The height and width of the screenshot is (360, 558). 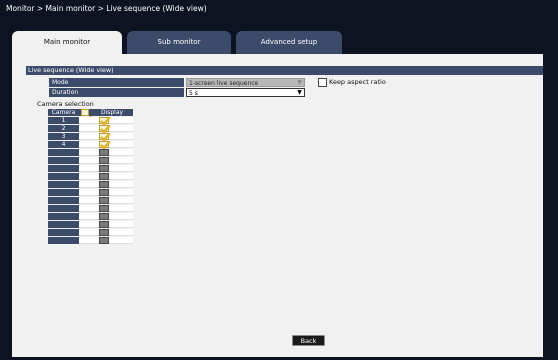 What do you see at coordinates (63, 120) in the screenshot?
I see `camera-number: 1` at bounding box center [63, 120].